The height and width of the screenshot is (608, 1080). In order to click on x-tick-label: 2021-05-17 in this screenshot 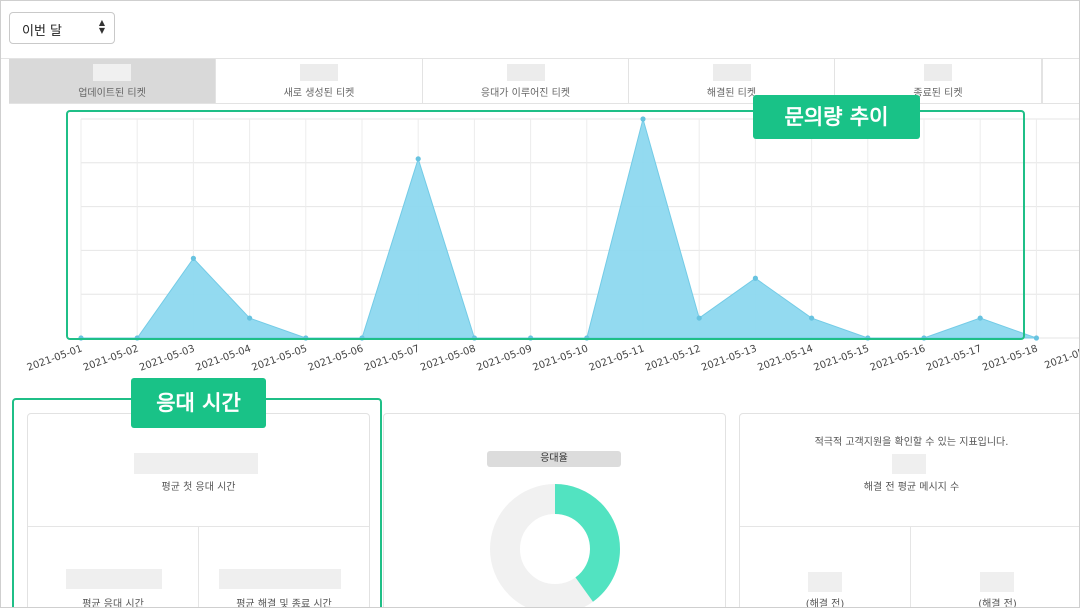, I will do `click(954, 358)`.